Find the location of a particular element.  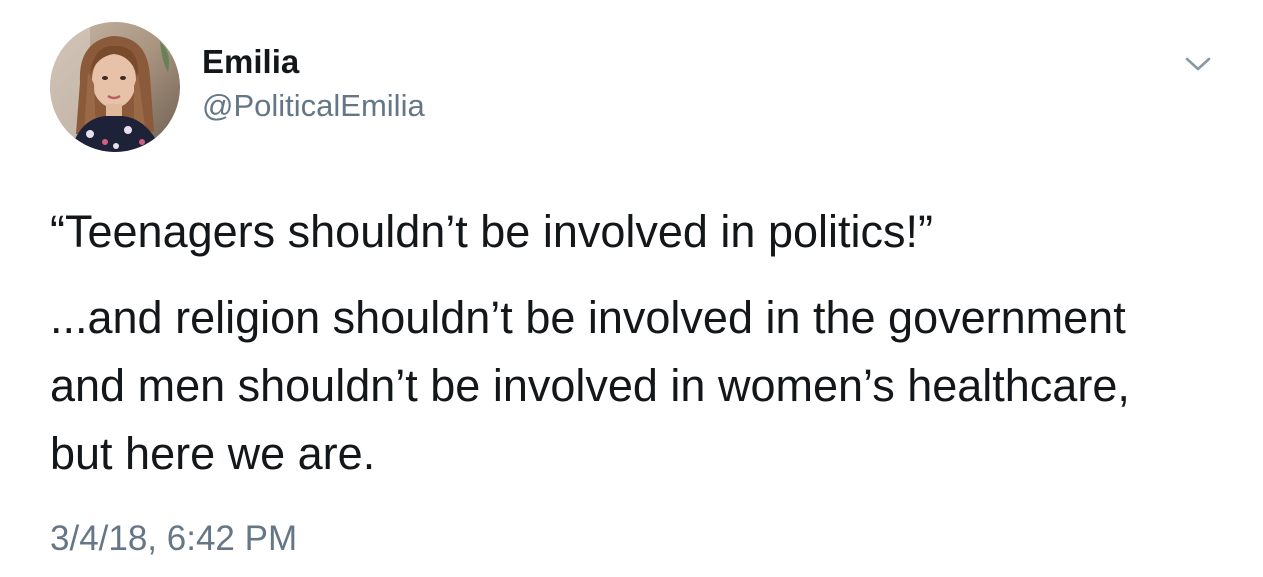

tweet-body-line: but here we are. is located at coordinates (213, 453).